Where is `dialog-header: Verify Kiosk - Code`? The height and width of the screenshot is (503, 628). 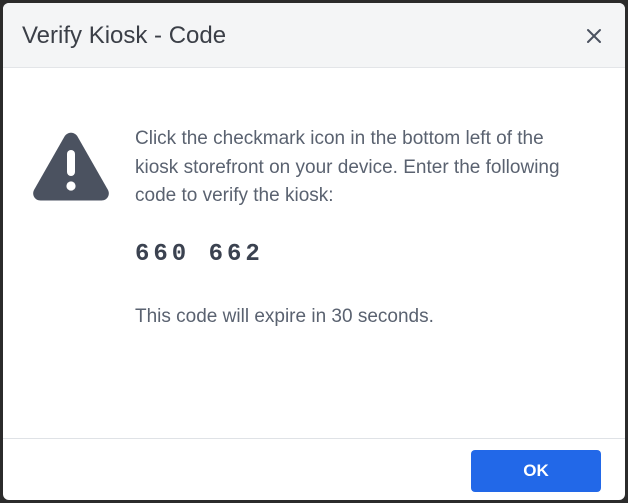 dialog-header: Verify Kiosk - Code is located at coordinates (314, 35).